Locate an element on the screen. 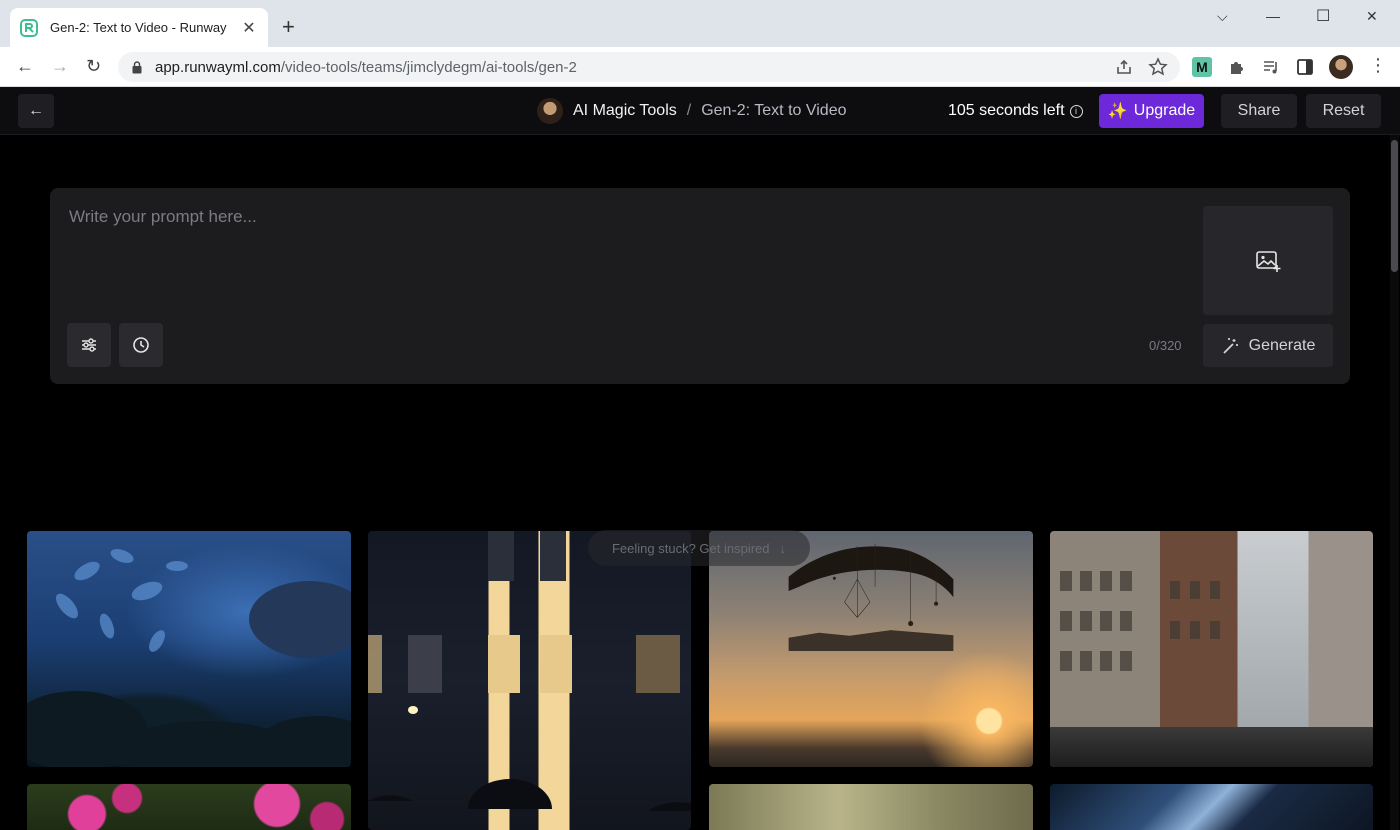 The width and height of the screenshot is (1400, 830). generate-label: Generate is located at coordinates (1282, 345).